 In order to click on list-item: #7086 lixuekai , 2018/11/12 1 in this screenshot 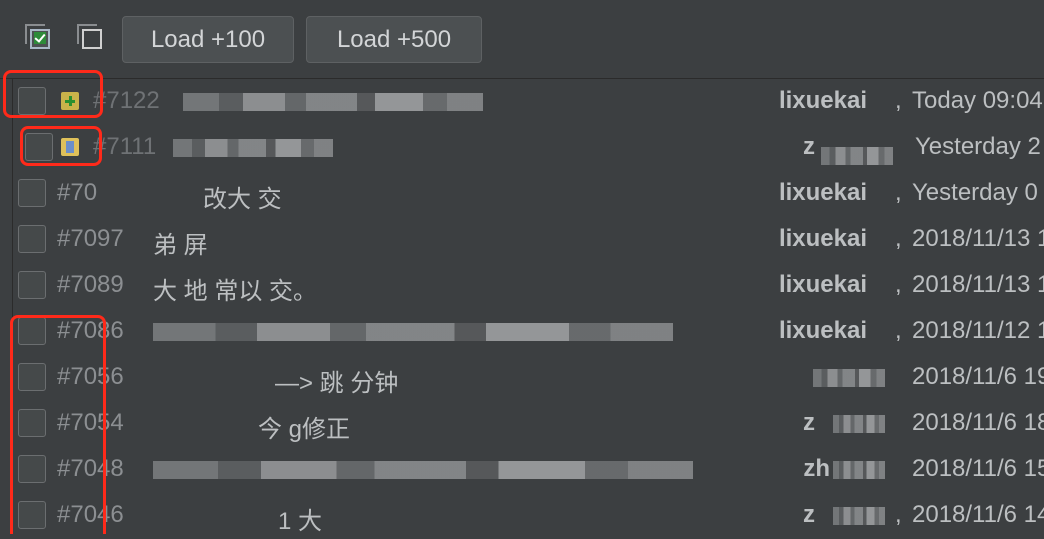, I will do `click(528, 332)`.